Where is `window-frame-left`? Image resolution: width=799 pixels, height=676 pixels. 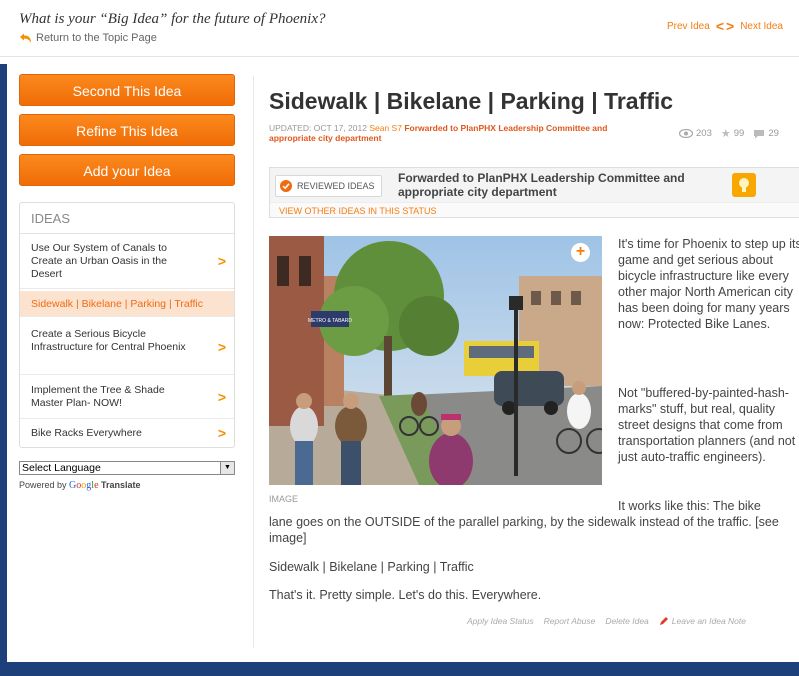
window-frame-left is located at coordinates (3, 363).